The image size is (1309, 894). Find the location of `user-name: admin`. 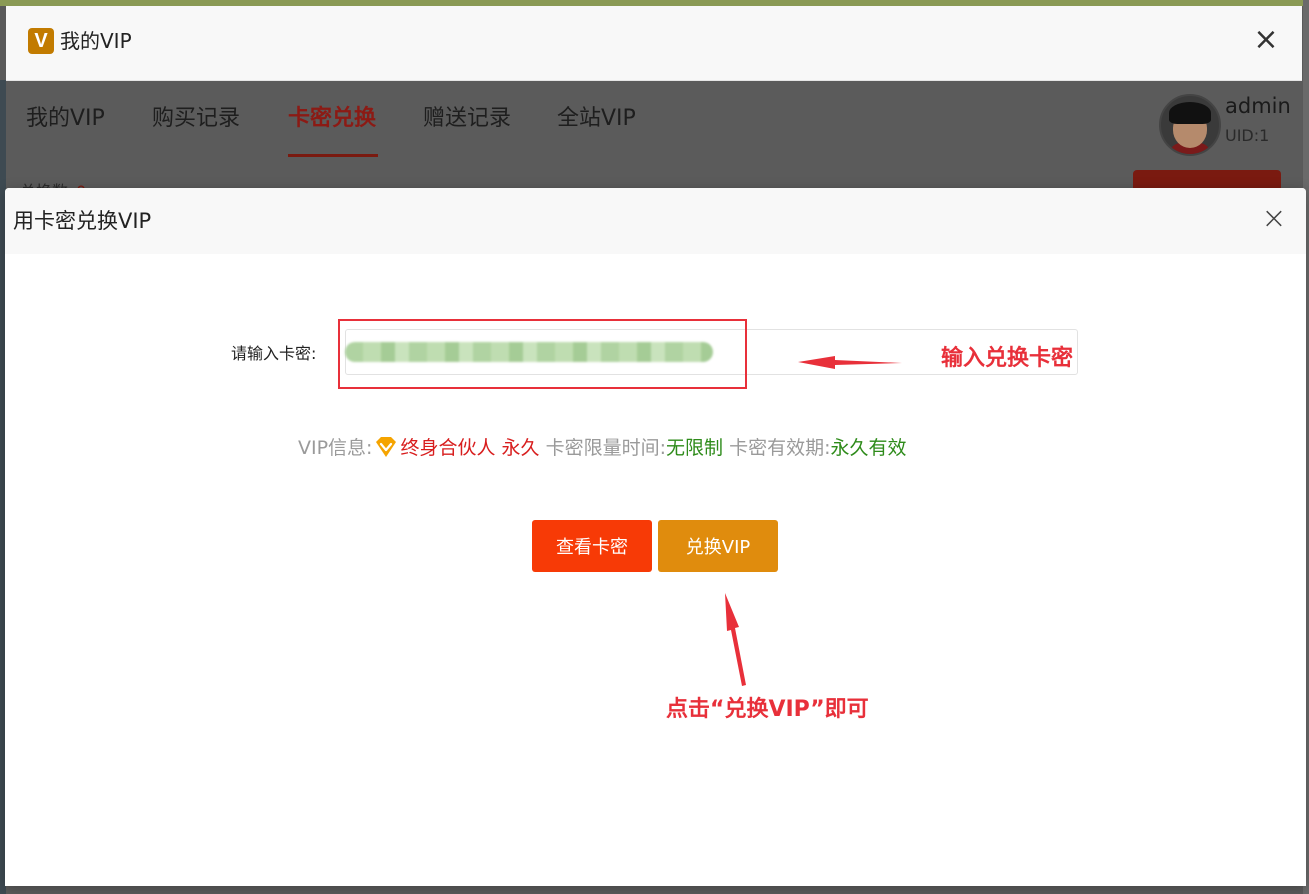

user-name: admin is located at coordinates (1258, 106).